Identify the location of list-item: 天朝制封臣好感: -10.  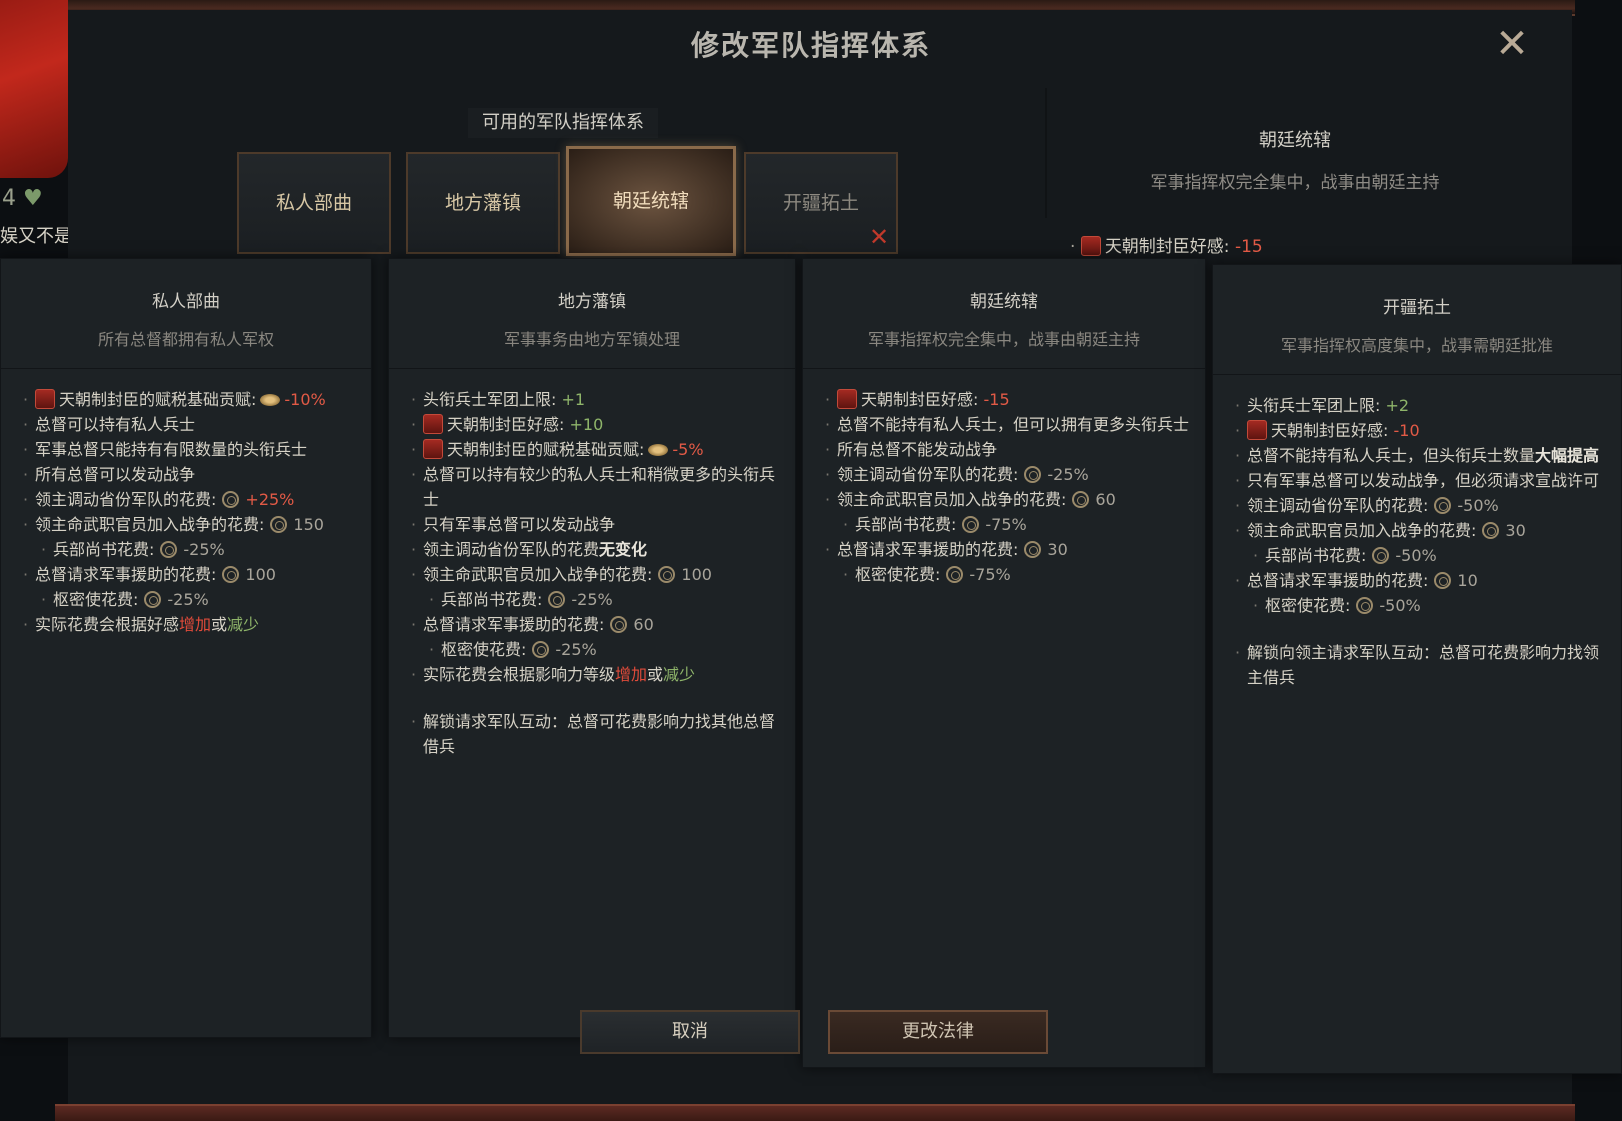
(1421, 430).